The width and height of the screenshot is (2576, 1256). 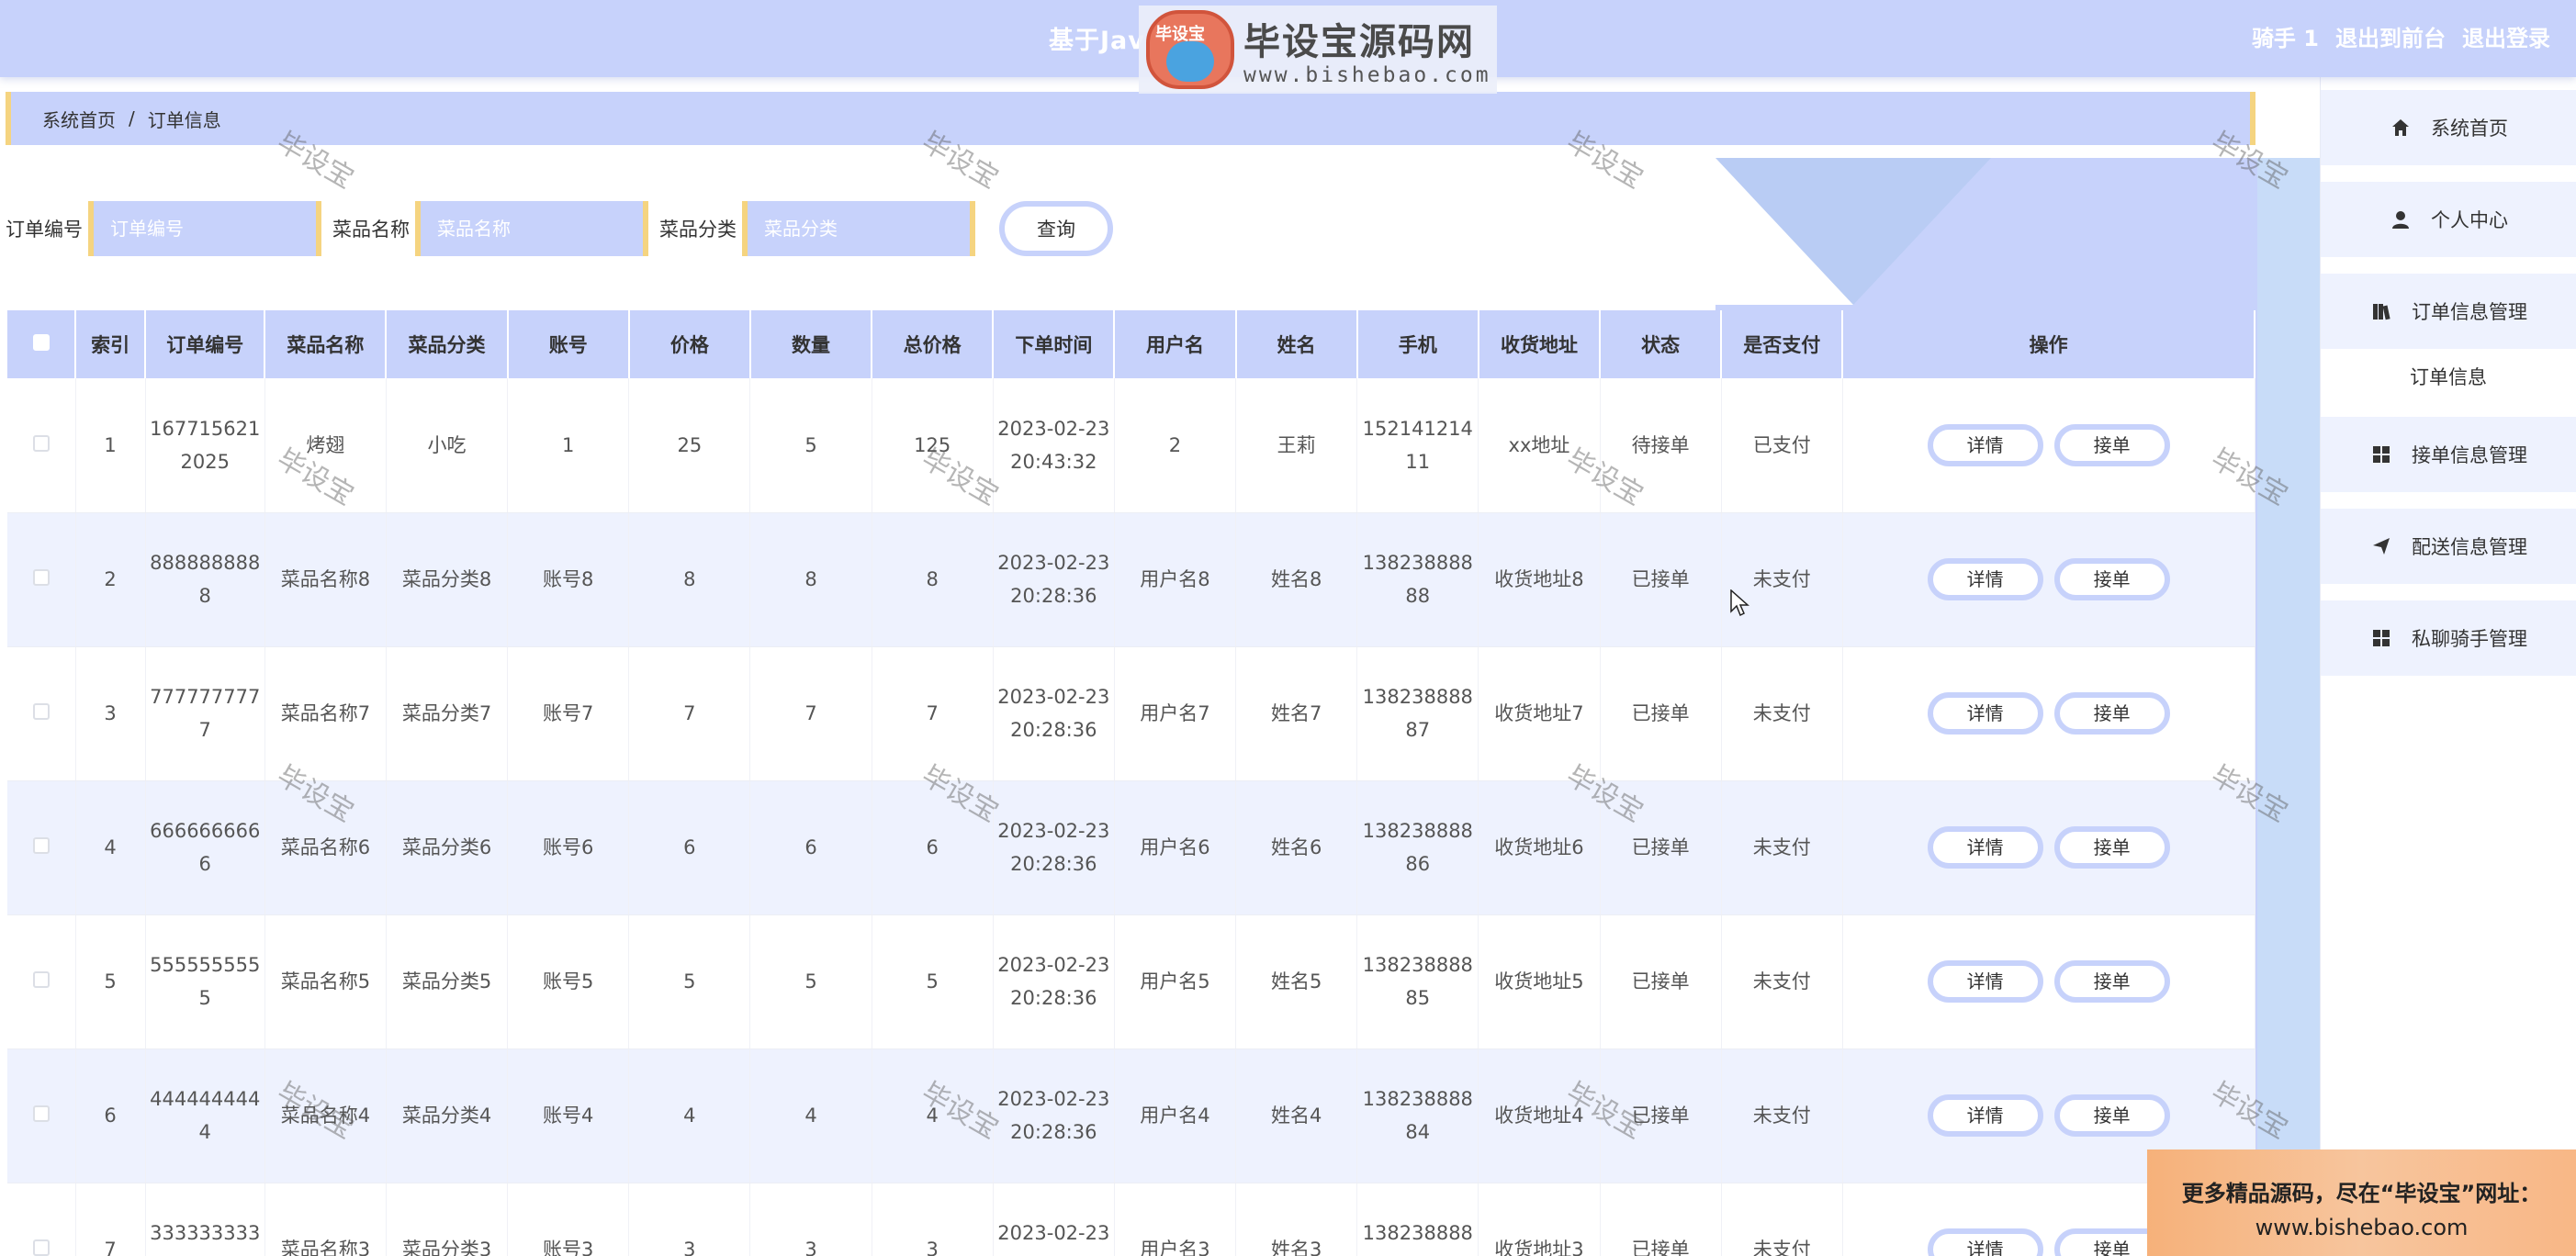 What do you see at coordinates (111, 344) in the screenshot?
I see `col-header-index: 索引` at bounding box center [111, 344].